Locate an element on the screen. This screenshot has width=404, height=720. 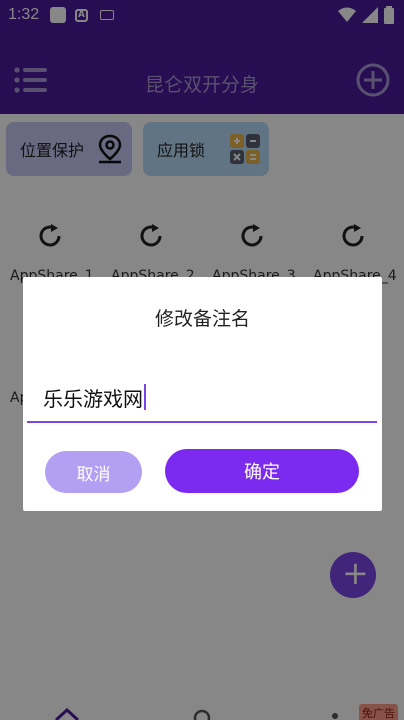
text-caret is located at coordinates (145, 397).